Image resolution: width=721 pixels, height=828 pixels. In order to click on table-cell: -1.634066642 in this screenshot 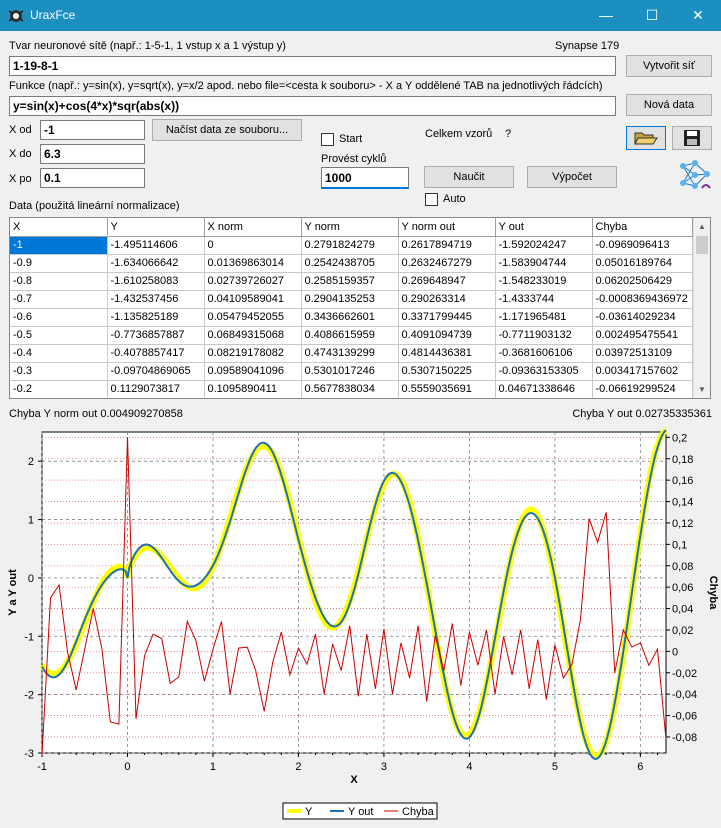, I will do `click(156, 263)`.